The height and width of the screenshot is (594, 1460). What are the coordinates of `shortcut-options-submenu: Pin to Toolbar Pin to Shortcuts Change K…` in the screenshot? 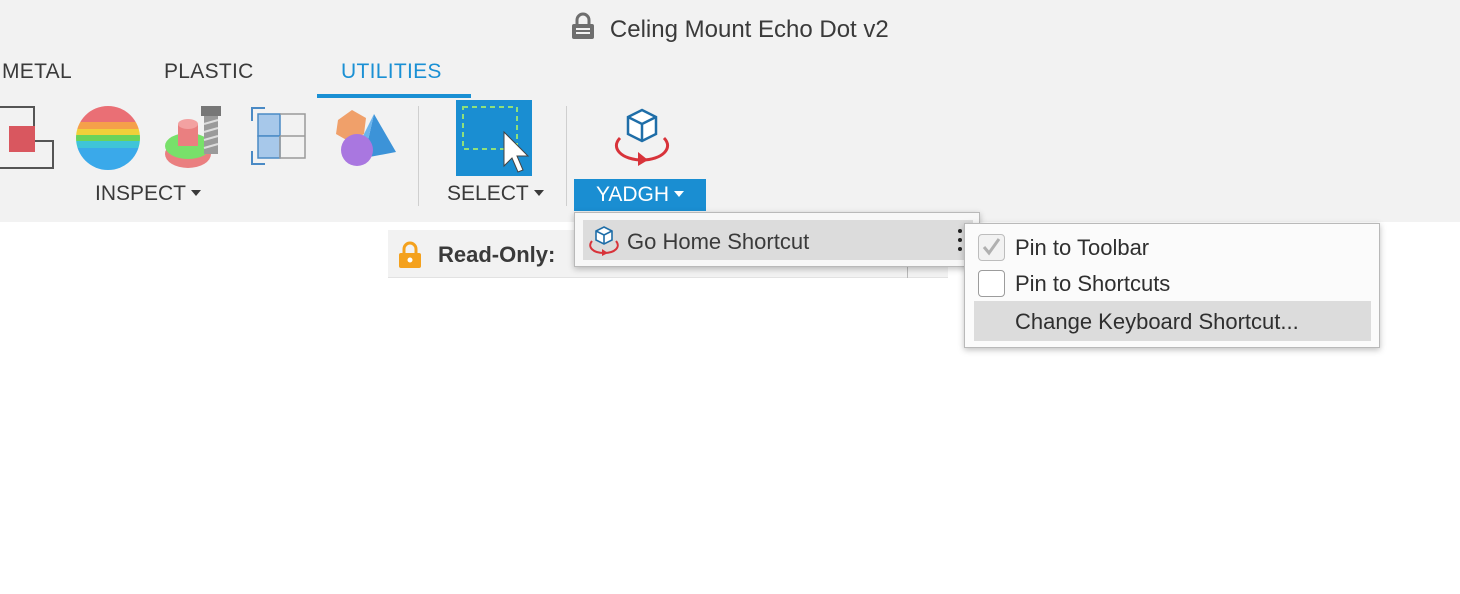 It's located at (1172, 285).